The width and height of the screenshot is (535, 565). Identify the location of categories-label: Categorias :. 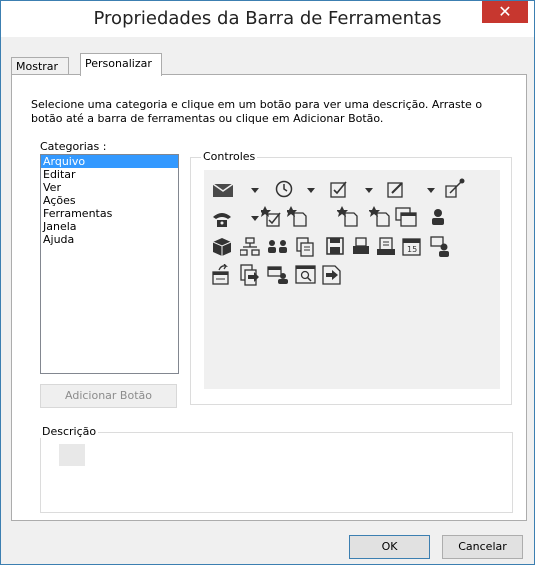
(73, 146).